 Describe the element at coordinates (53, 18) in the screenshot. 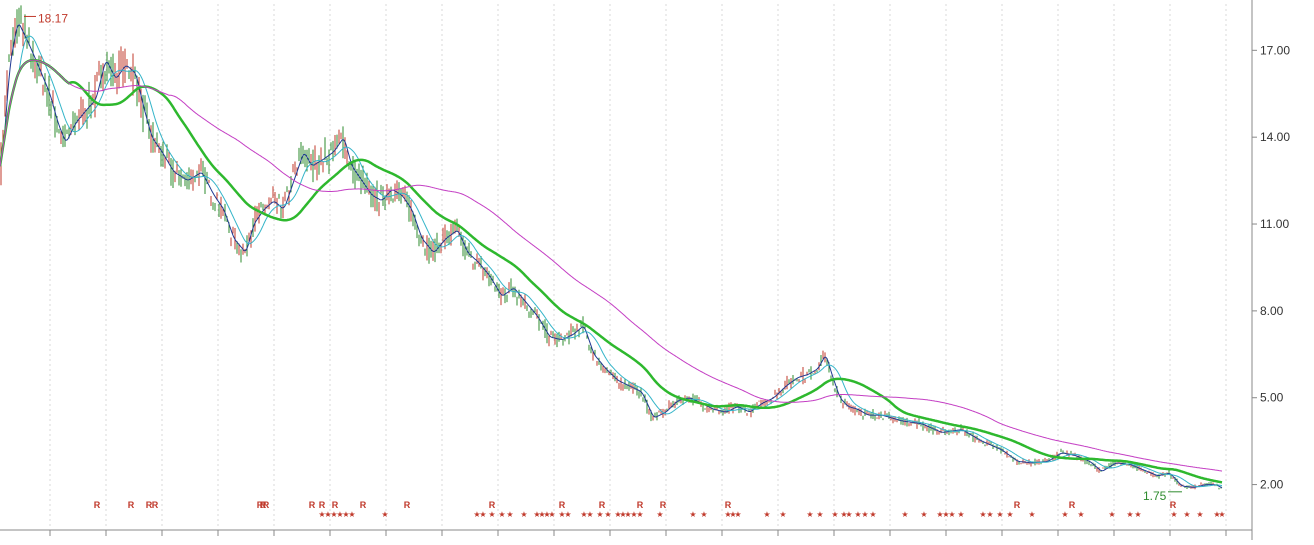

I see `high-price-label: 18.17` at that location.